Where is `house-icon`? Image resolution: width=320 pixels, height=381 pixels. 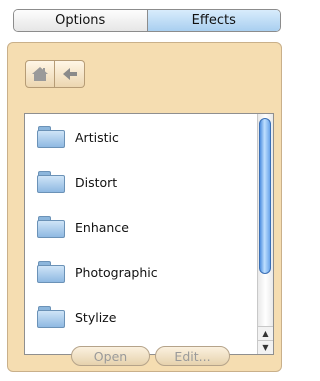 house-icon is located at coordinates (40, 74).